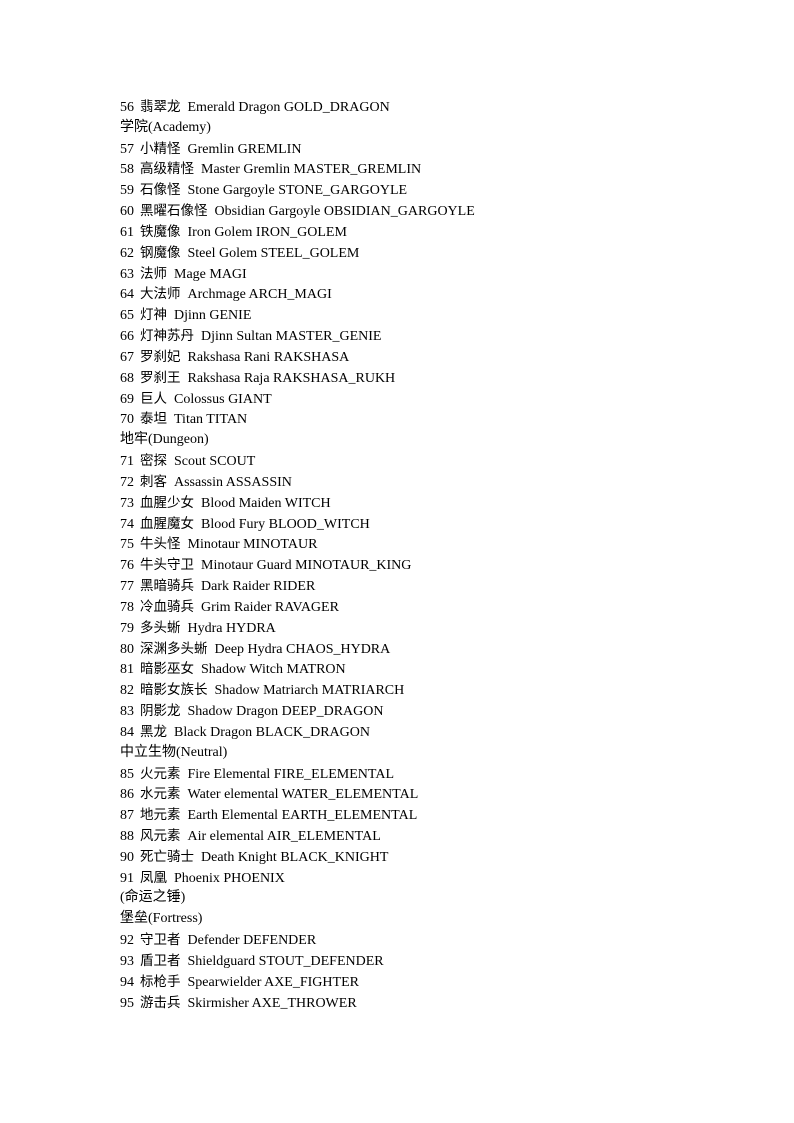 The image size is (794, 1123). I want to click on english-name: Defender DEFENDER, so click(252, 941).